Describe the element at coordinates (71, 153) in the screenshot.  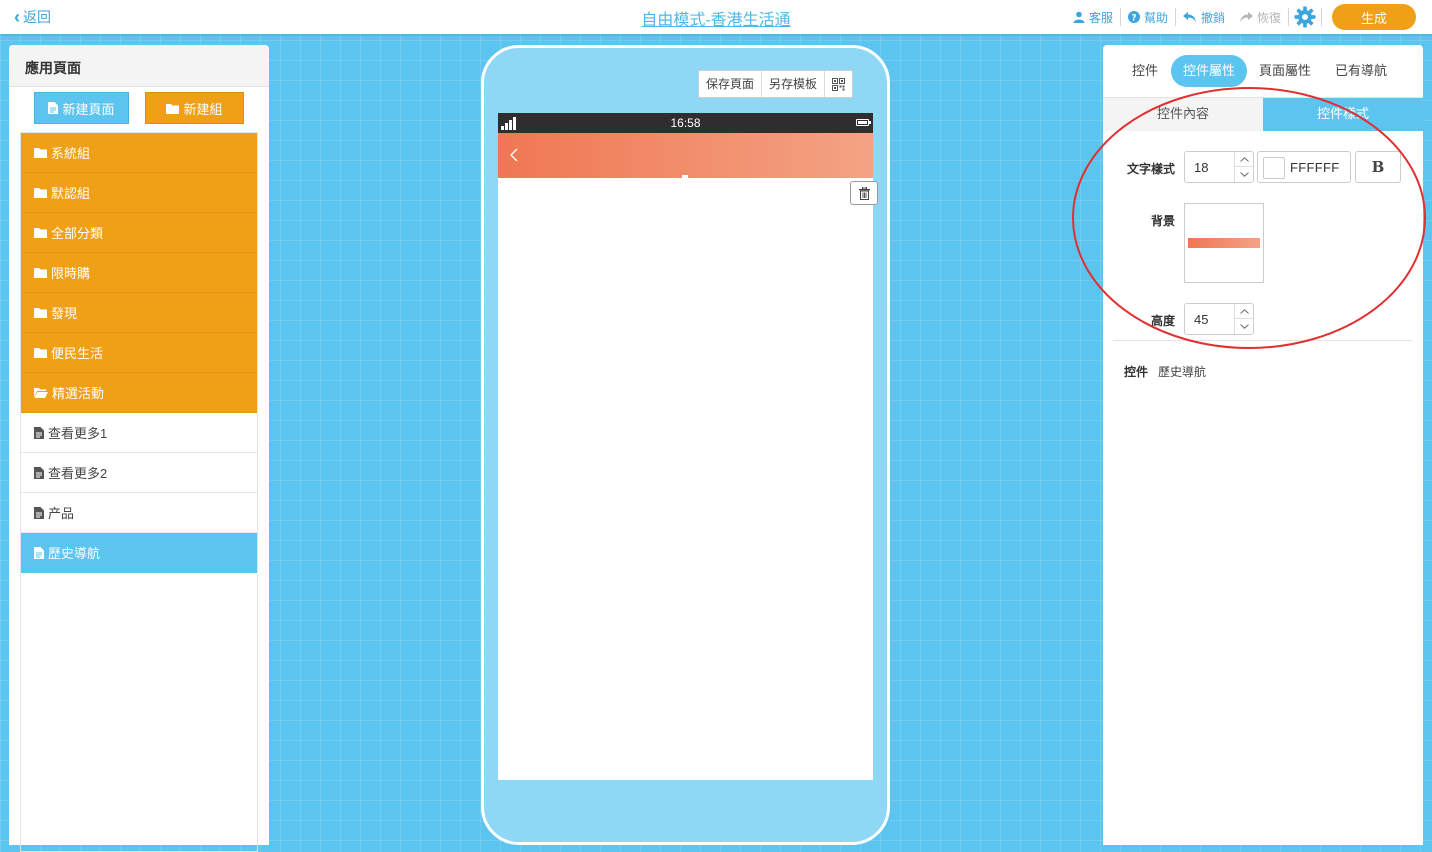
I see `group-label: 系統組` at that location.